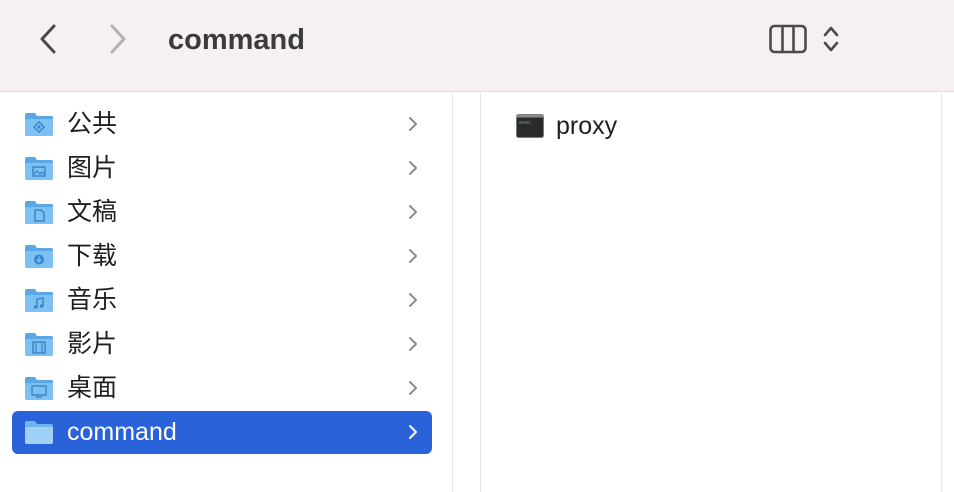  I want to click on forward-button, so click(118, 39).